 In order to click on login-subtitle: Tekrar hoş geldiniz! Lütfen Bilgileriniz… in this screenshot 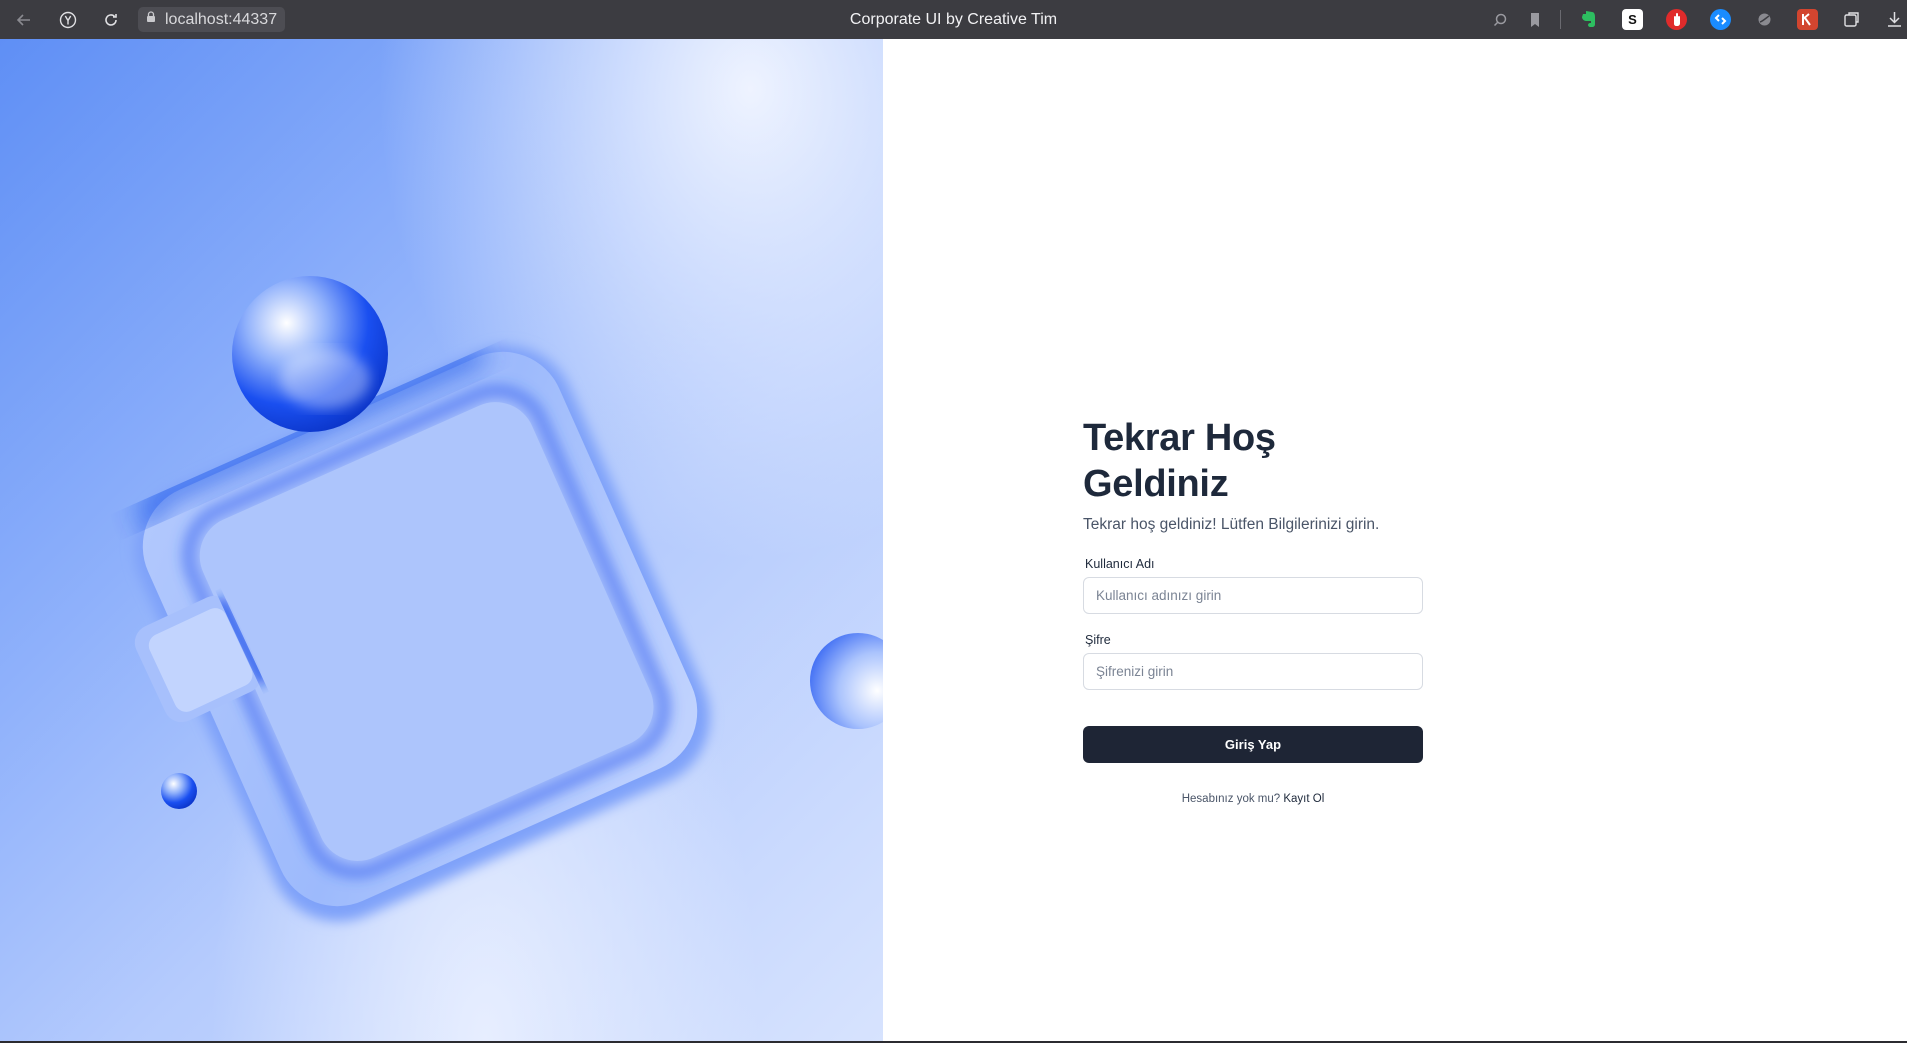, I will do `click(1231, 524)`.